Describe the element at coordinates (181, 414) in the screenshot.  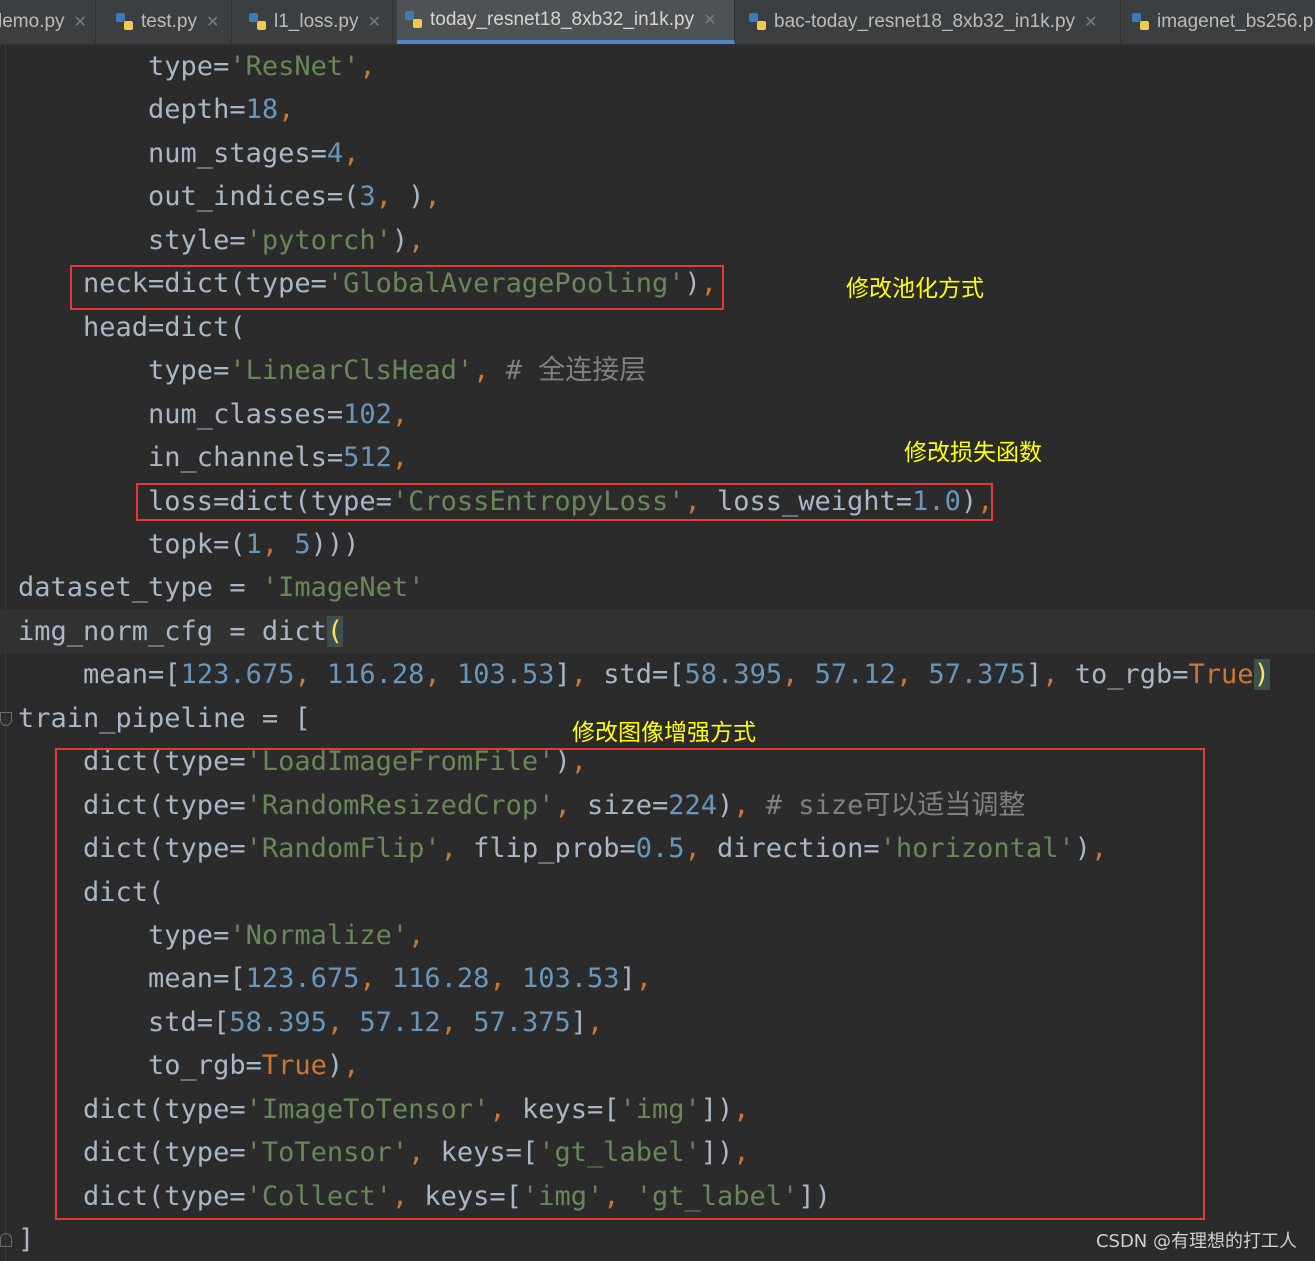
I see `code-token: num_classes=` at that location.